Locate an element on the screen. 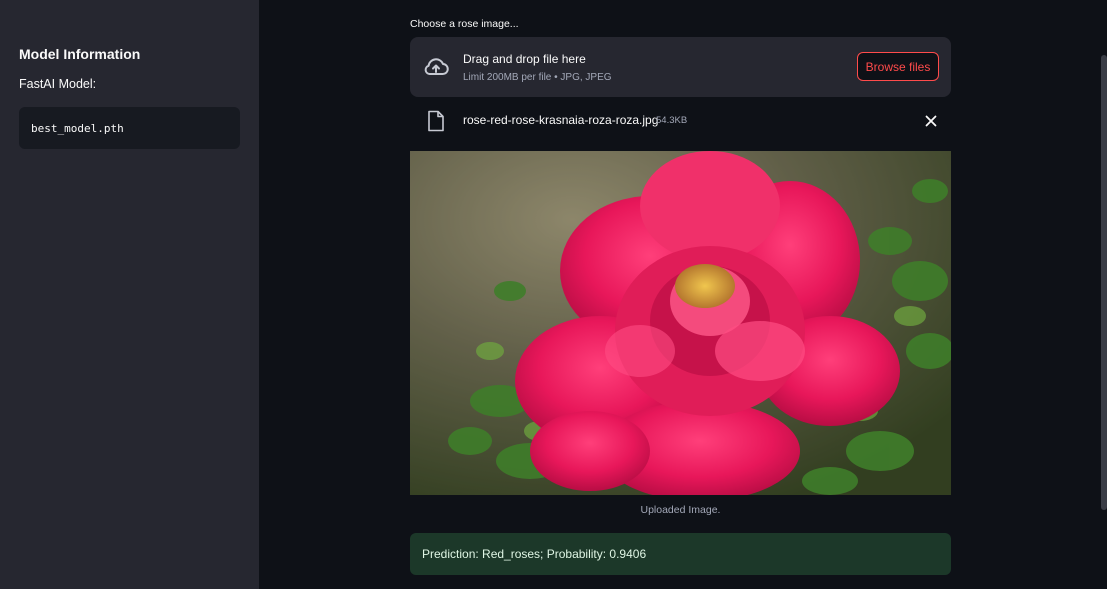  file-icon is located at coordinates (436, 121).